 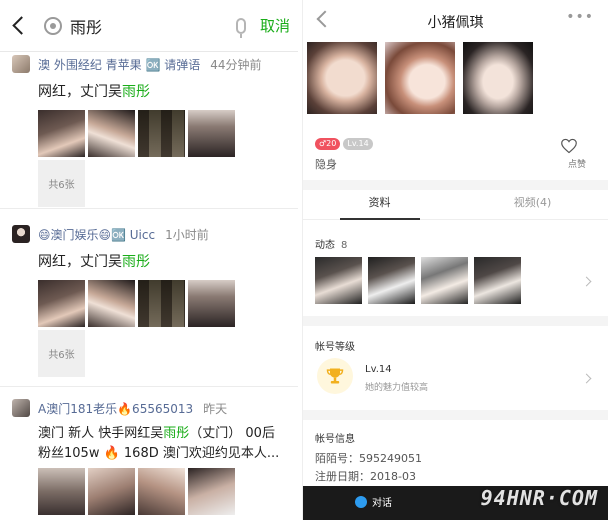 What do you see at coordinates (232, 433) in the screenshot?
I see `post-text-plain: （丈门） 00后` at bounding box center [232, 433].